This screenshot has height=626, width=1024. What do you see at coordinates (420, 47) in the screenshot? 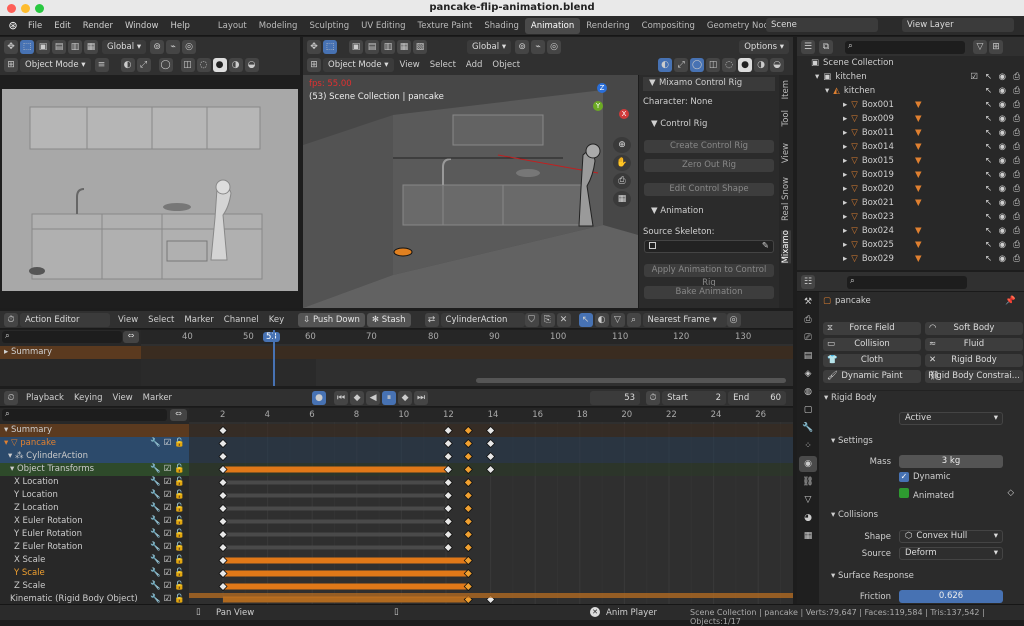
I see `select-intersect-icon: ▧` at bounding box center [420, 47].